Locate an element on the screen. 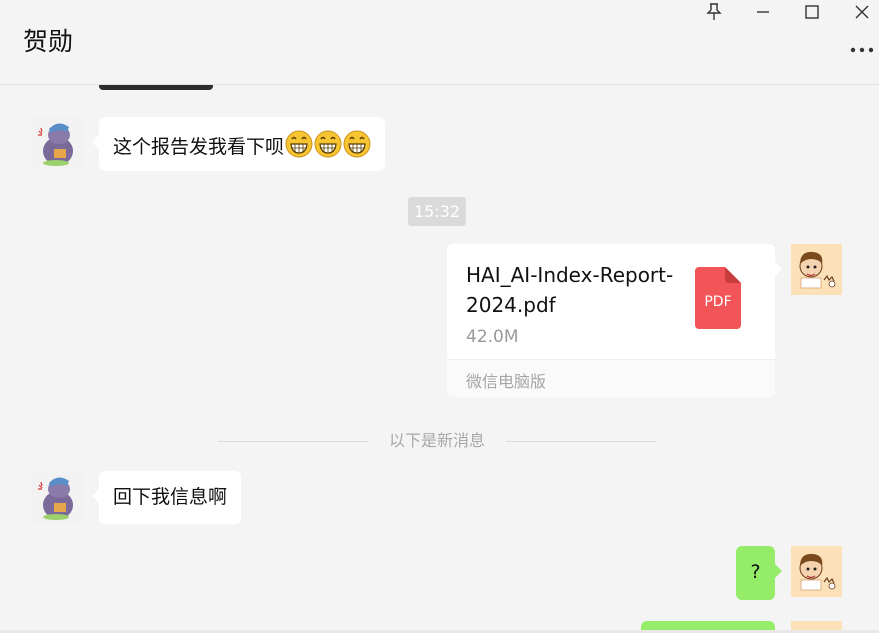 This screenshot has width=879, height=633. sent-message-bubble: ? is located at coordinates (759, 573).